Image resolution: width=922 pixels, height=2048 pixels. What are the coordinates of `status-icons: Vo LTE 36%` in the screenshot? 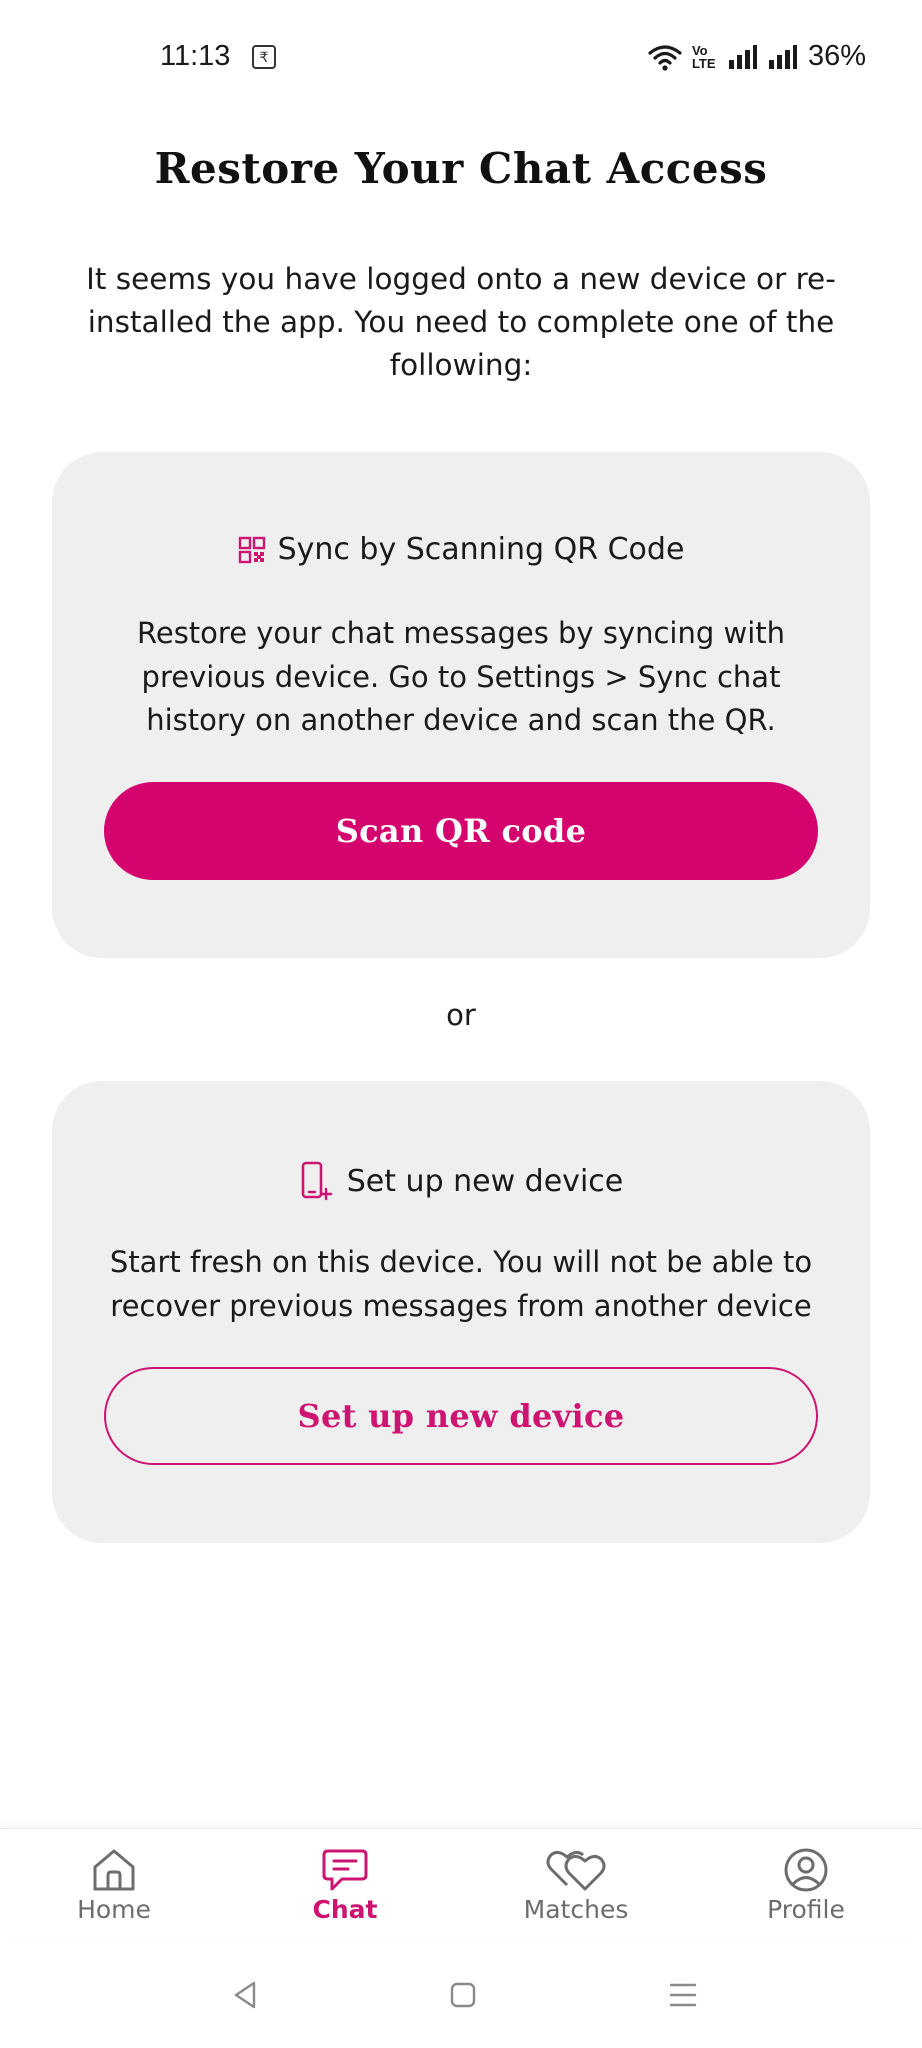 It's located at (757, 56).